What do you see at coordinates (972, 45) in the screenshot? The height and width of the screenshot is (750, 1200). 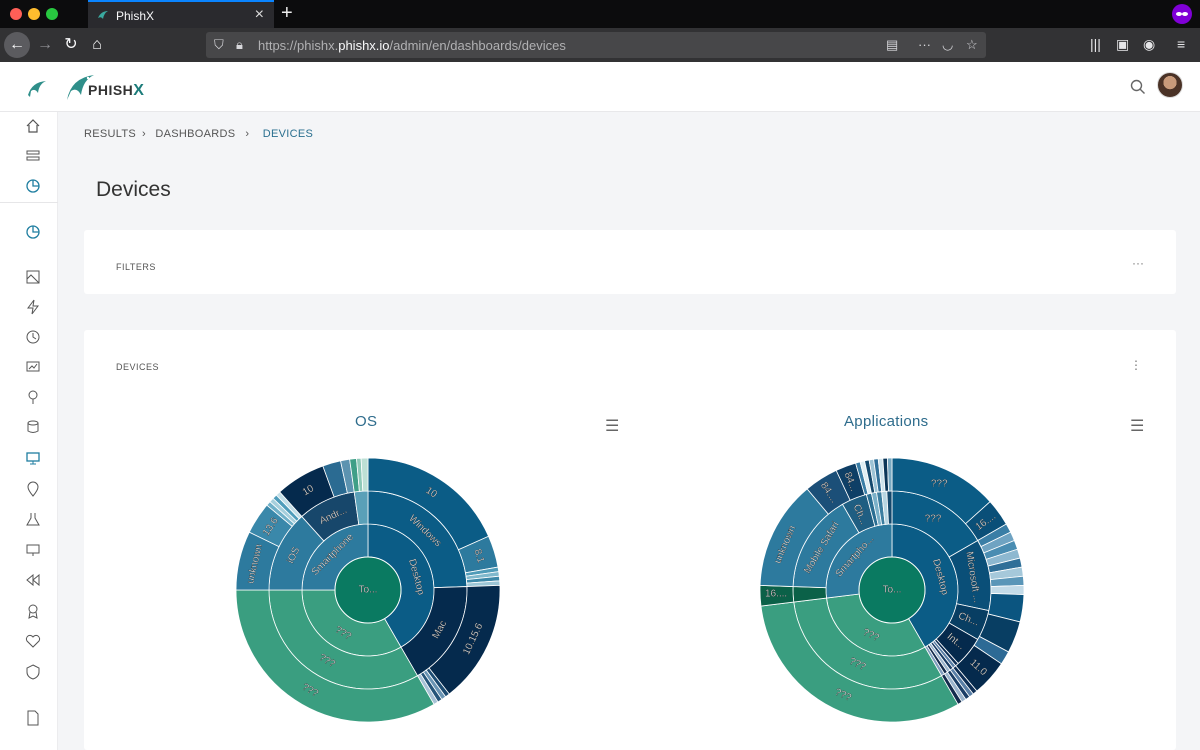 I see `bookmark-star-icon: ☆` at bounding box center [972, 45].